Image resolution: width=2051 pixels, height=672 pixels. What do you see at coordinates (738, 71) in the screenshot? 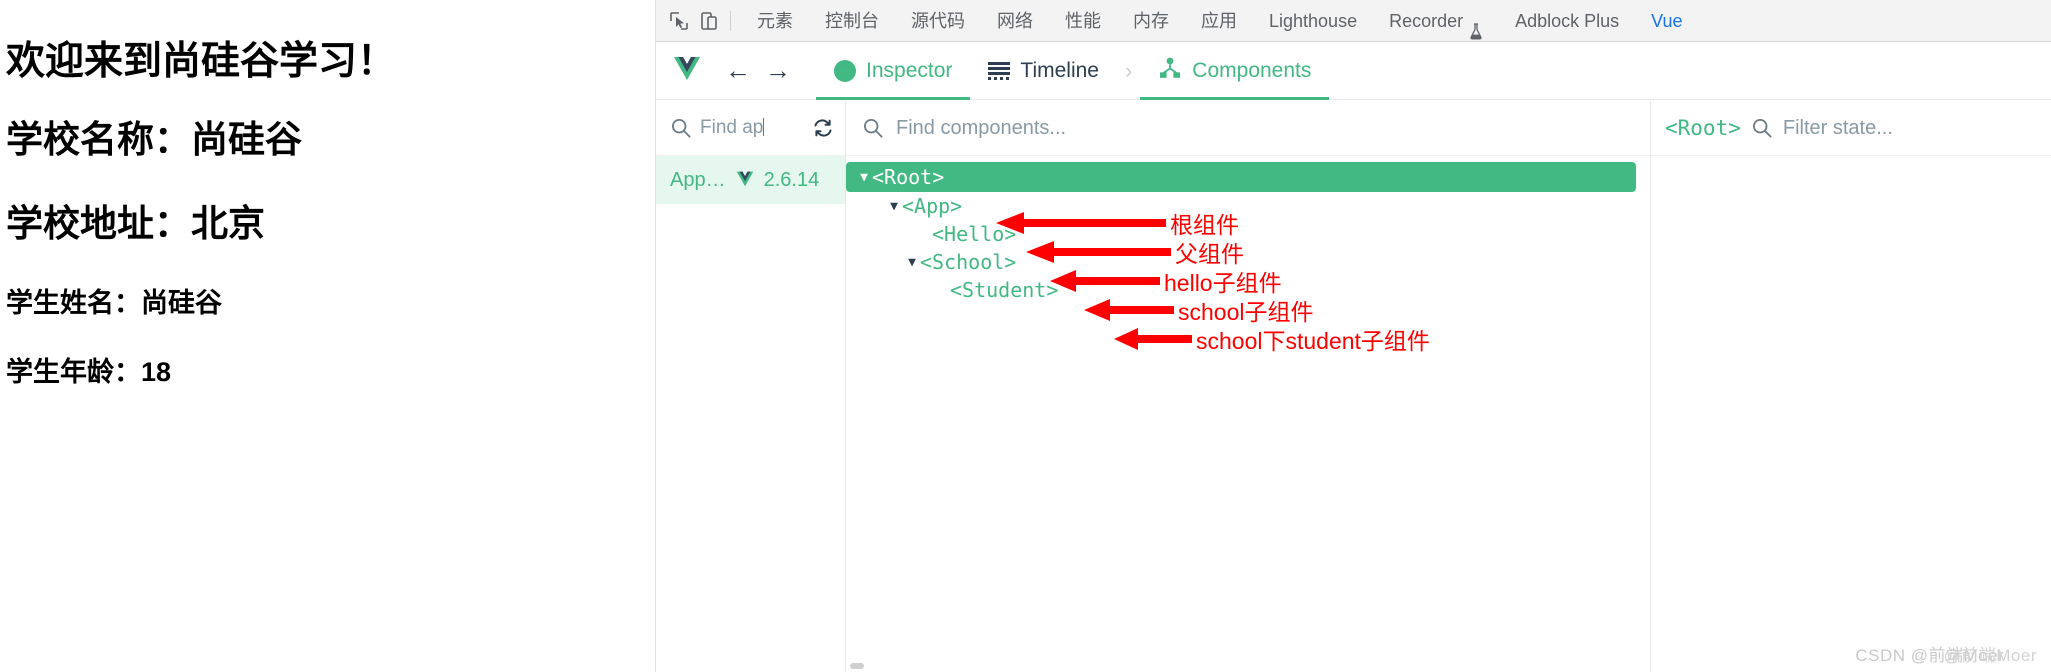
I see `nav-back-icon: ←` at bounding box center [738, 71].